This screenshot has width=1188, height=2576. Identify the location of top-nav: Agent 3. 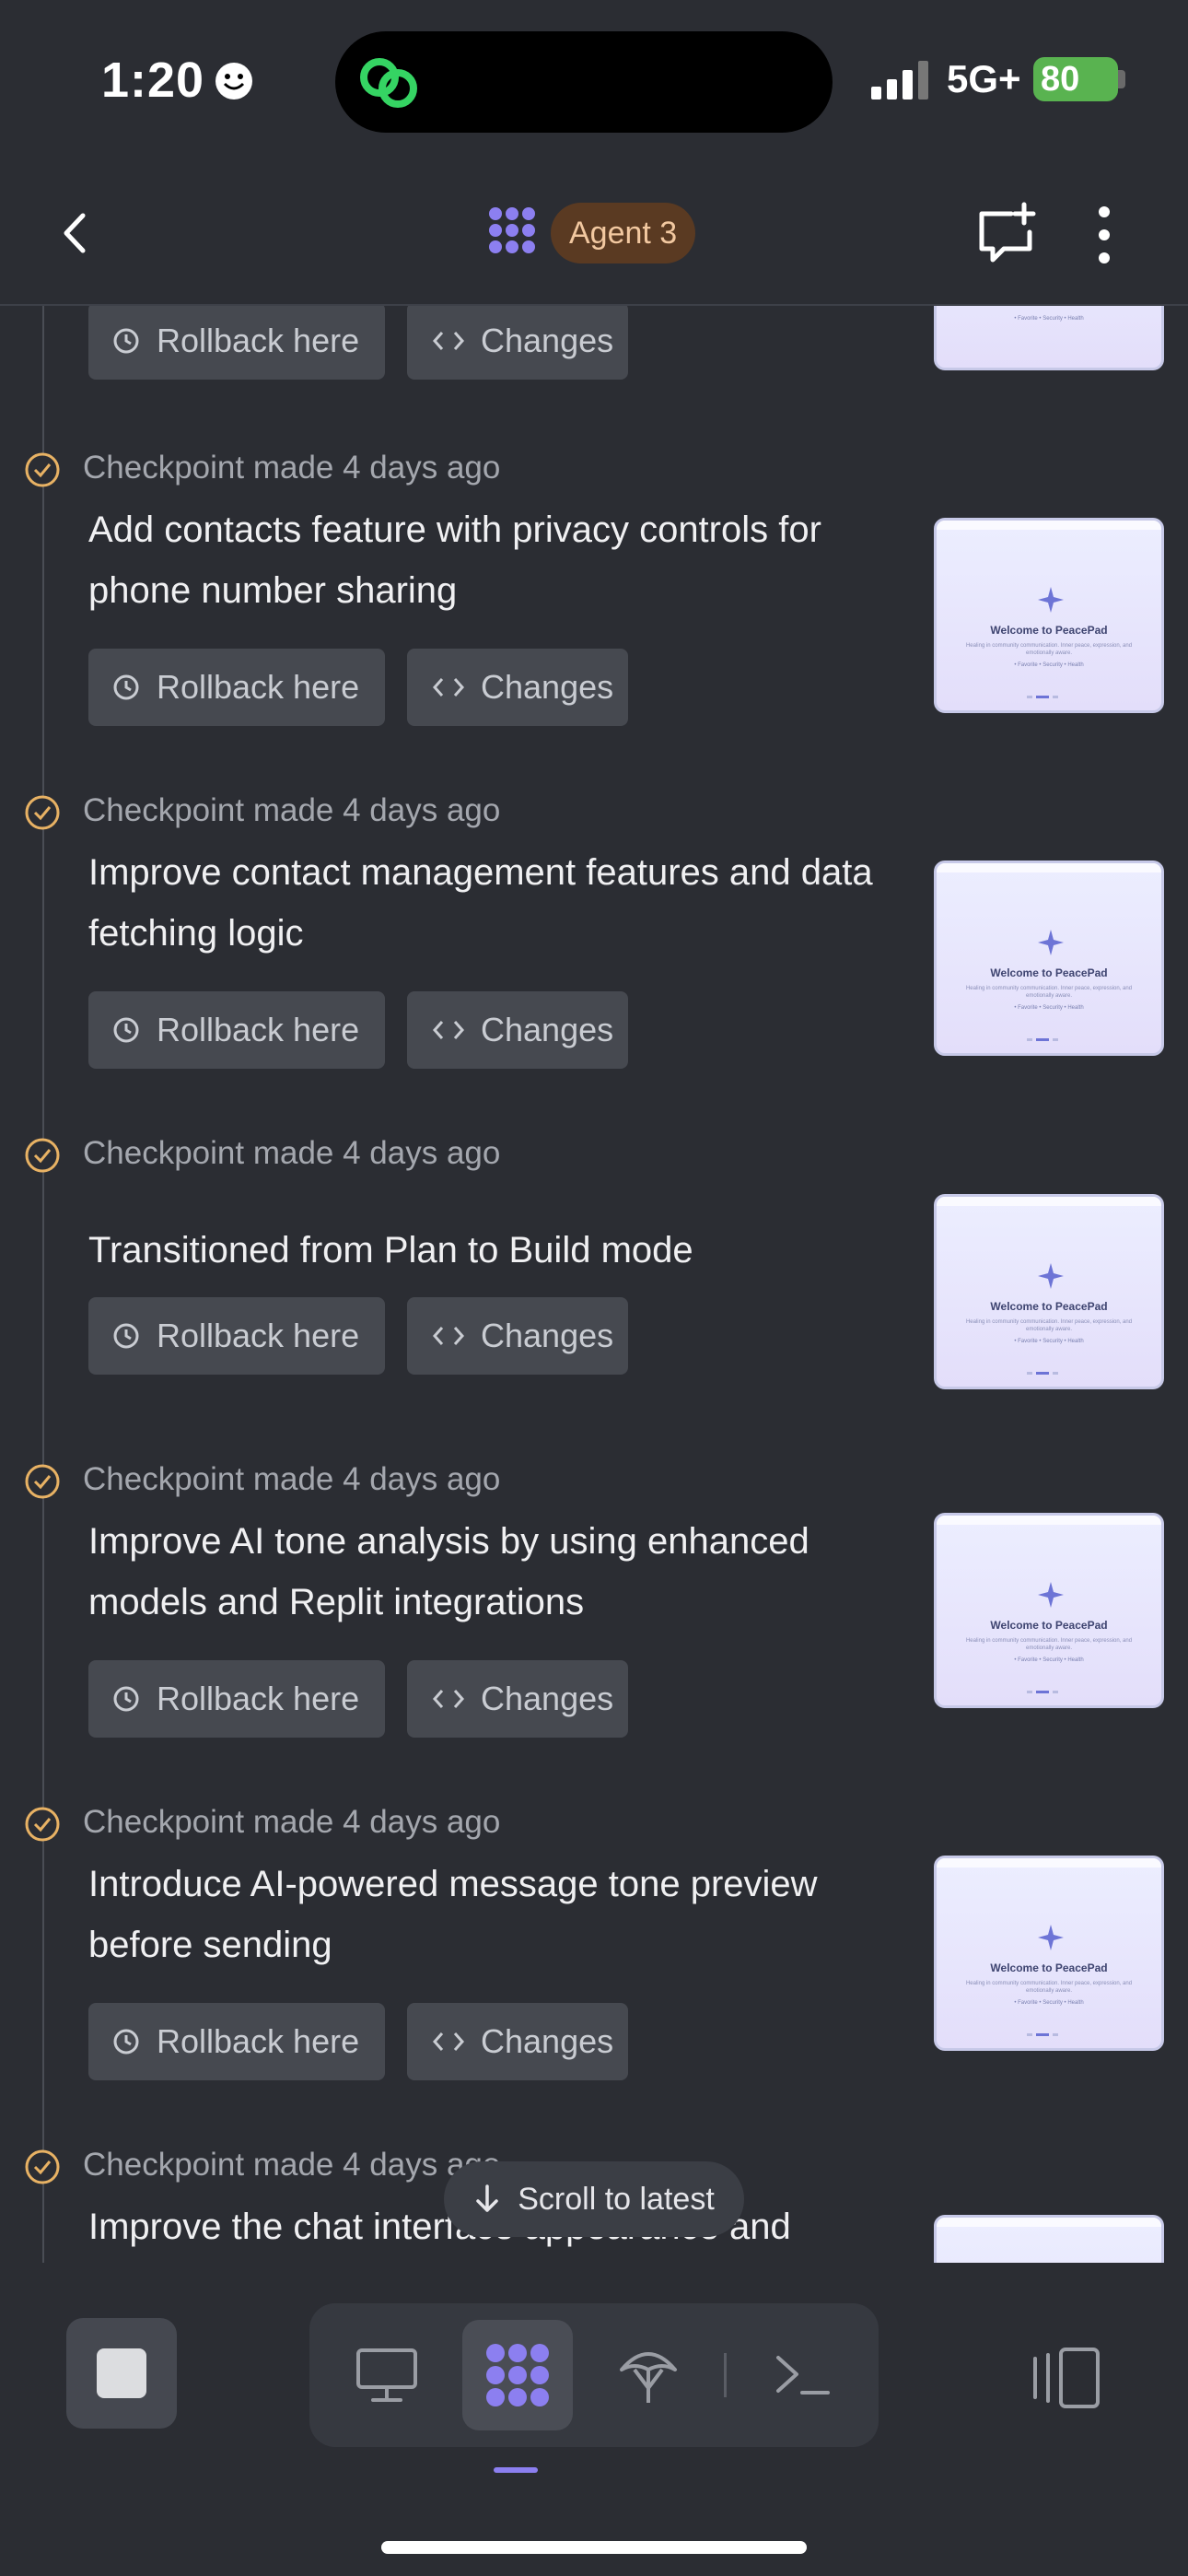
(594, 231).